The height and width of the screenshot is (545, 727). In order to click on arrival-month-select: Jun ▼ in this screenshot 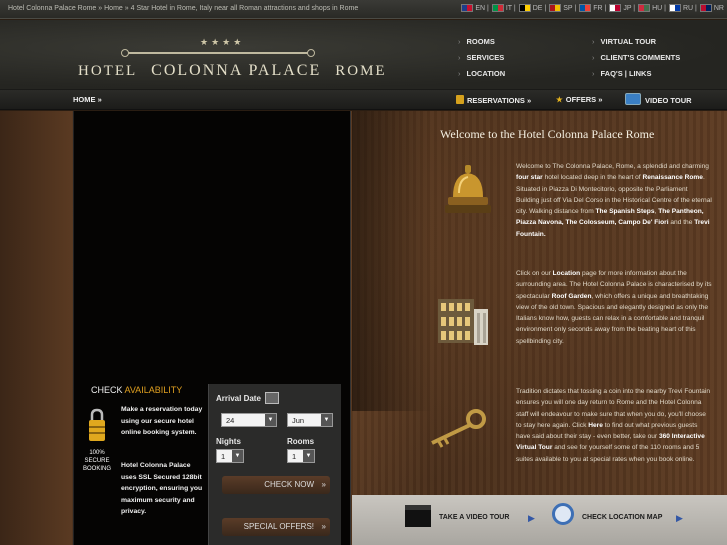, I will do `click(310, 420)`.